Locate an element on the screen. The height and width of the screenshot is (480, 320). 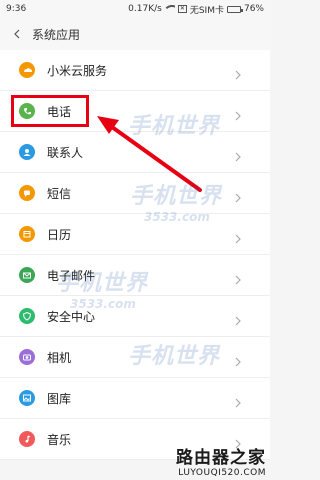
list-item: 短信 is located at coordinates (135, 193).